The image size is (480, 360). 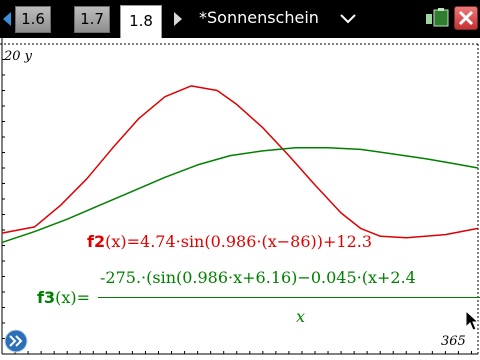 I want to click on close-x-icon, so click(x=466, y=18).